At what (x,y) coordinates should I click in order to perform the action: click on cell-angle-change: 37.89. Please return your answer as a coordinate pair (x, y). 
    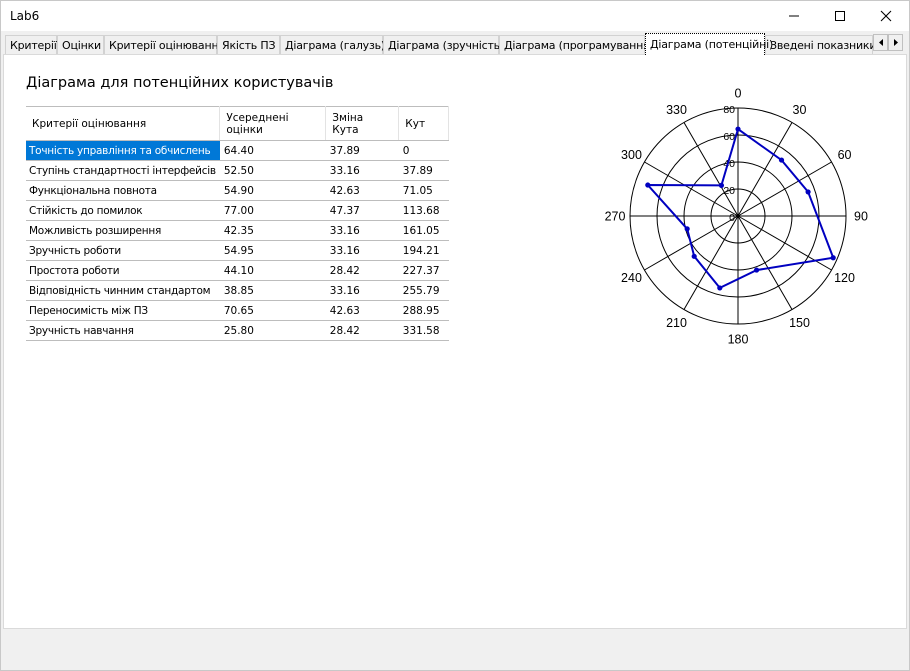
    Looking at the image, I should click on (362, 150).